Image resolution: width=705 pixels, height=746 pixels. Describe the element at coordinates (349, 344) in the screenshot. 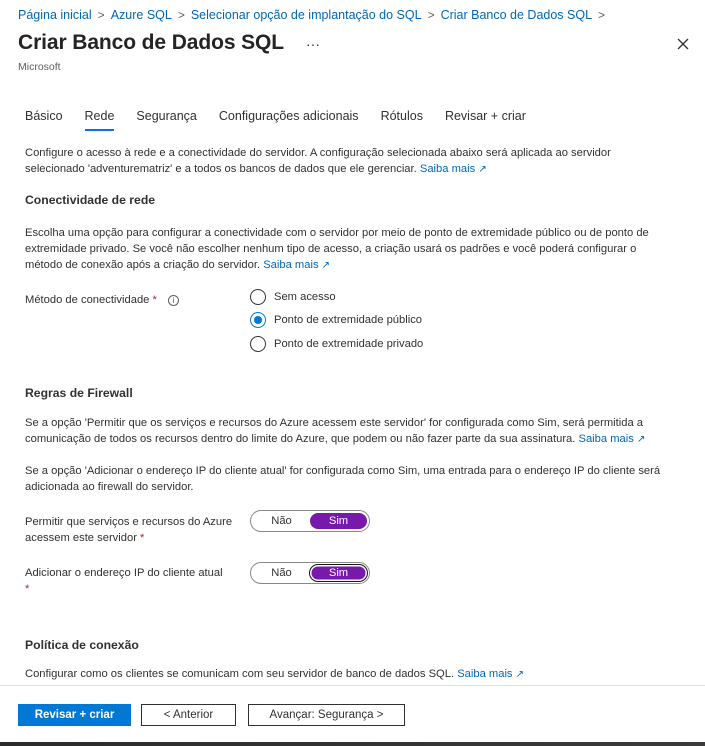

I see `radio-label: Ponto de extremidade privado` at that location.